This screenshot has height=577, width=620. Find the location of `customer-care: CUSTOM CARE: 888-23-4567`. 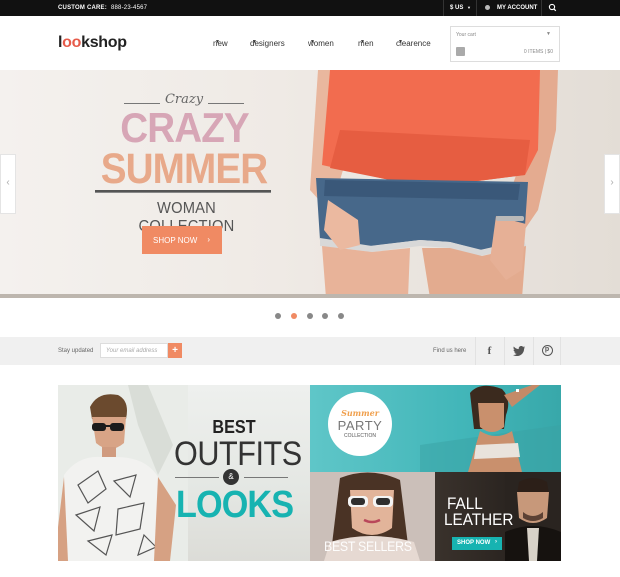

customer-care: CUSTOM CARE: 888-23-4567 is located at coordinates (102, 8).